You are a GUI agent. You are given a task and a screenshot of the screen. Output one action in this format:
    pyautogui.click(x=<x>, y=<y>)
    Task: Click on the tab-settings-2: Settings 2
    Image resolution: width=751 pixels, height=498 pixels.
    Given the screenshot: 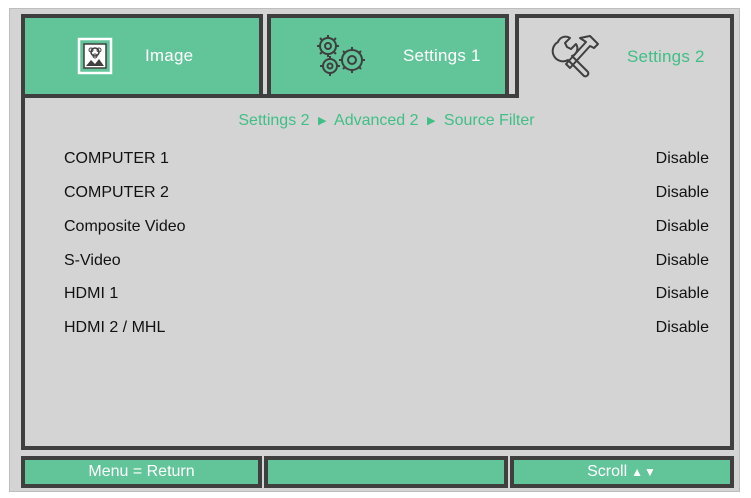 What is the action you would take?
    pyautogui.click(x=624, y=62)
    